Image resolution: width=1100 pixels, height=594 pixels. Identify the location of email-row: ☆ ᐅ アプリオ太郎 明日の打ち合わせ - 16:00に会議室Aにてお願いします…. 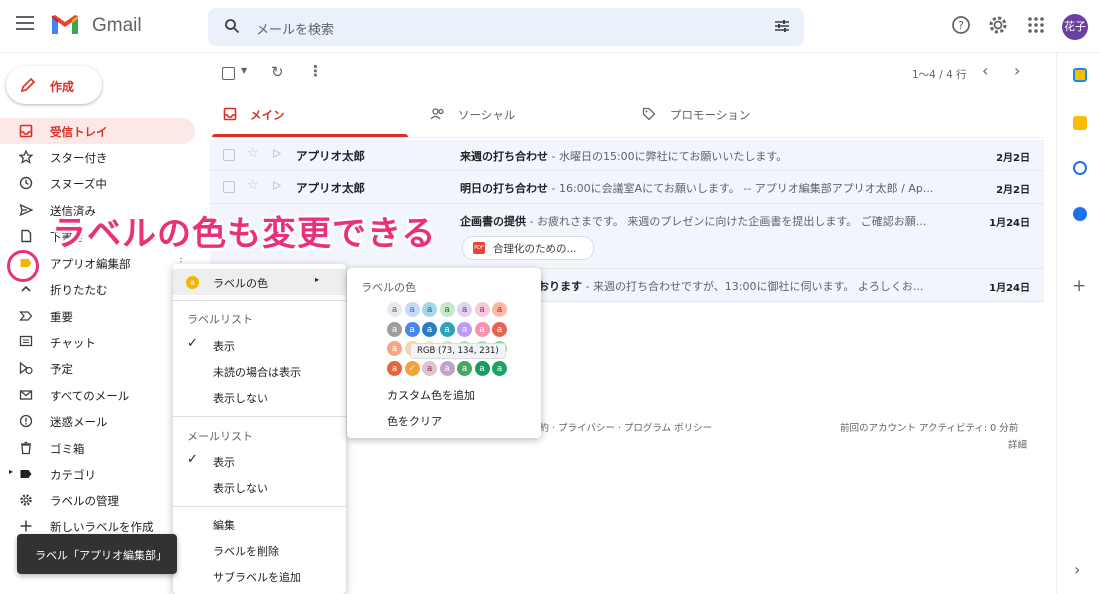
(627, 187).